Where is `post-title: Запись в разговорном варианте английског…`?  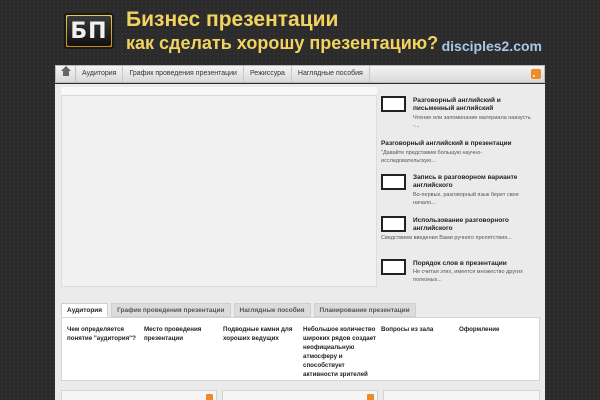 post-title: Запись в разговорном варианте английског… is located at coordinates (475, 182).